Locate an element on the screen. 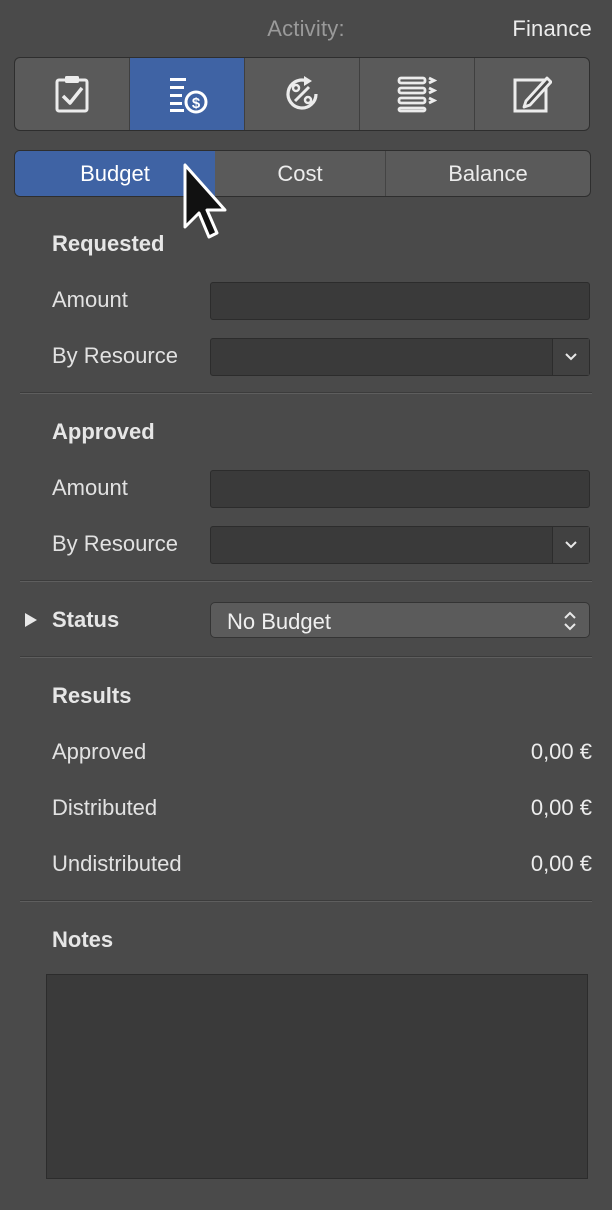 The height and width of the screenshot is (1210, 612). list-tags-icon is located at coordinates (417, 94).